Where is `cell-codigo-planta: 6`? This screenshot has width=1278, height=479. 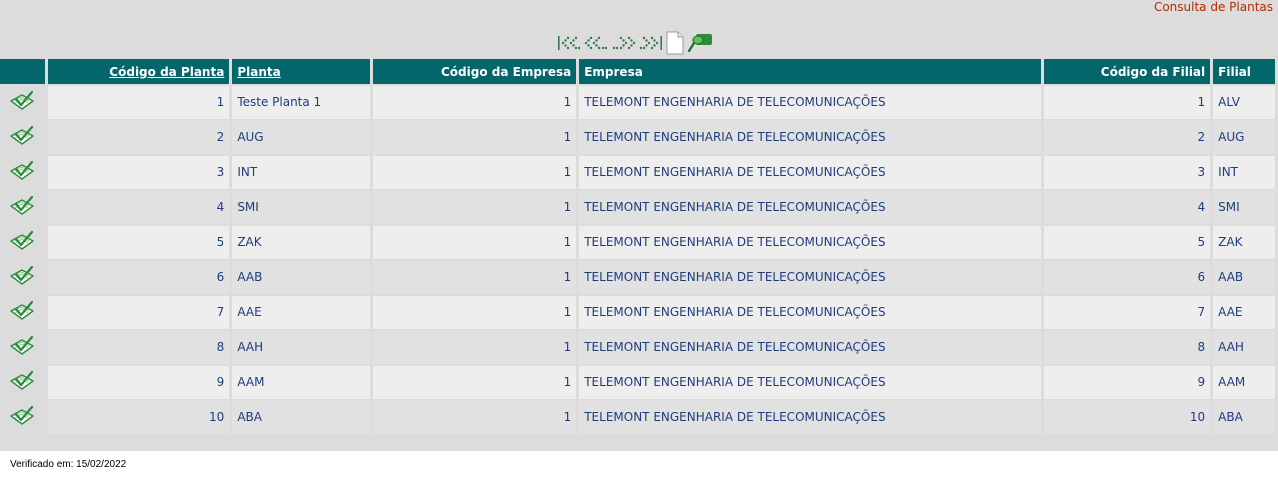
cell-codigo-planta: 6 is located at coordinates (138, 277).